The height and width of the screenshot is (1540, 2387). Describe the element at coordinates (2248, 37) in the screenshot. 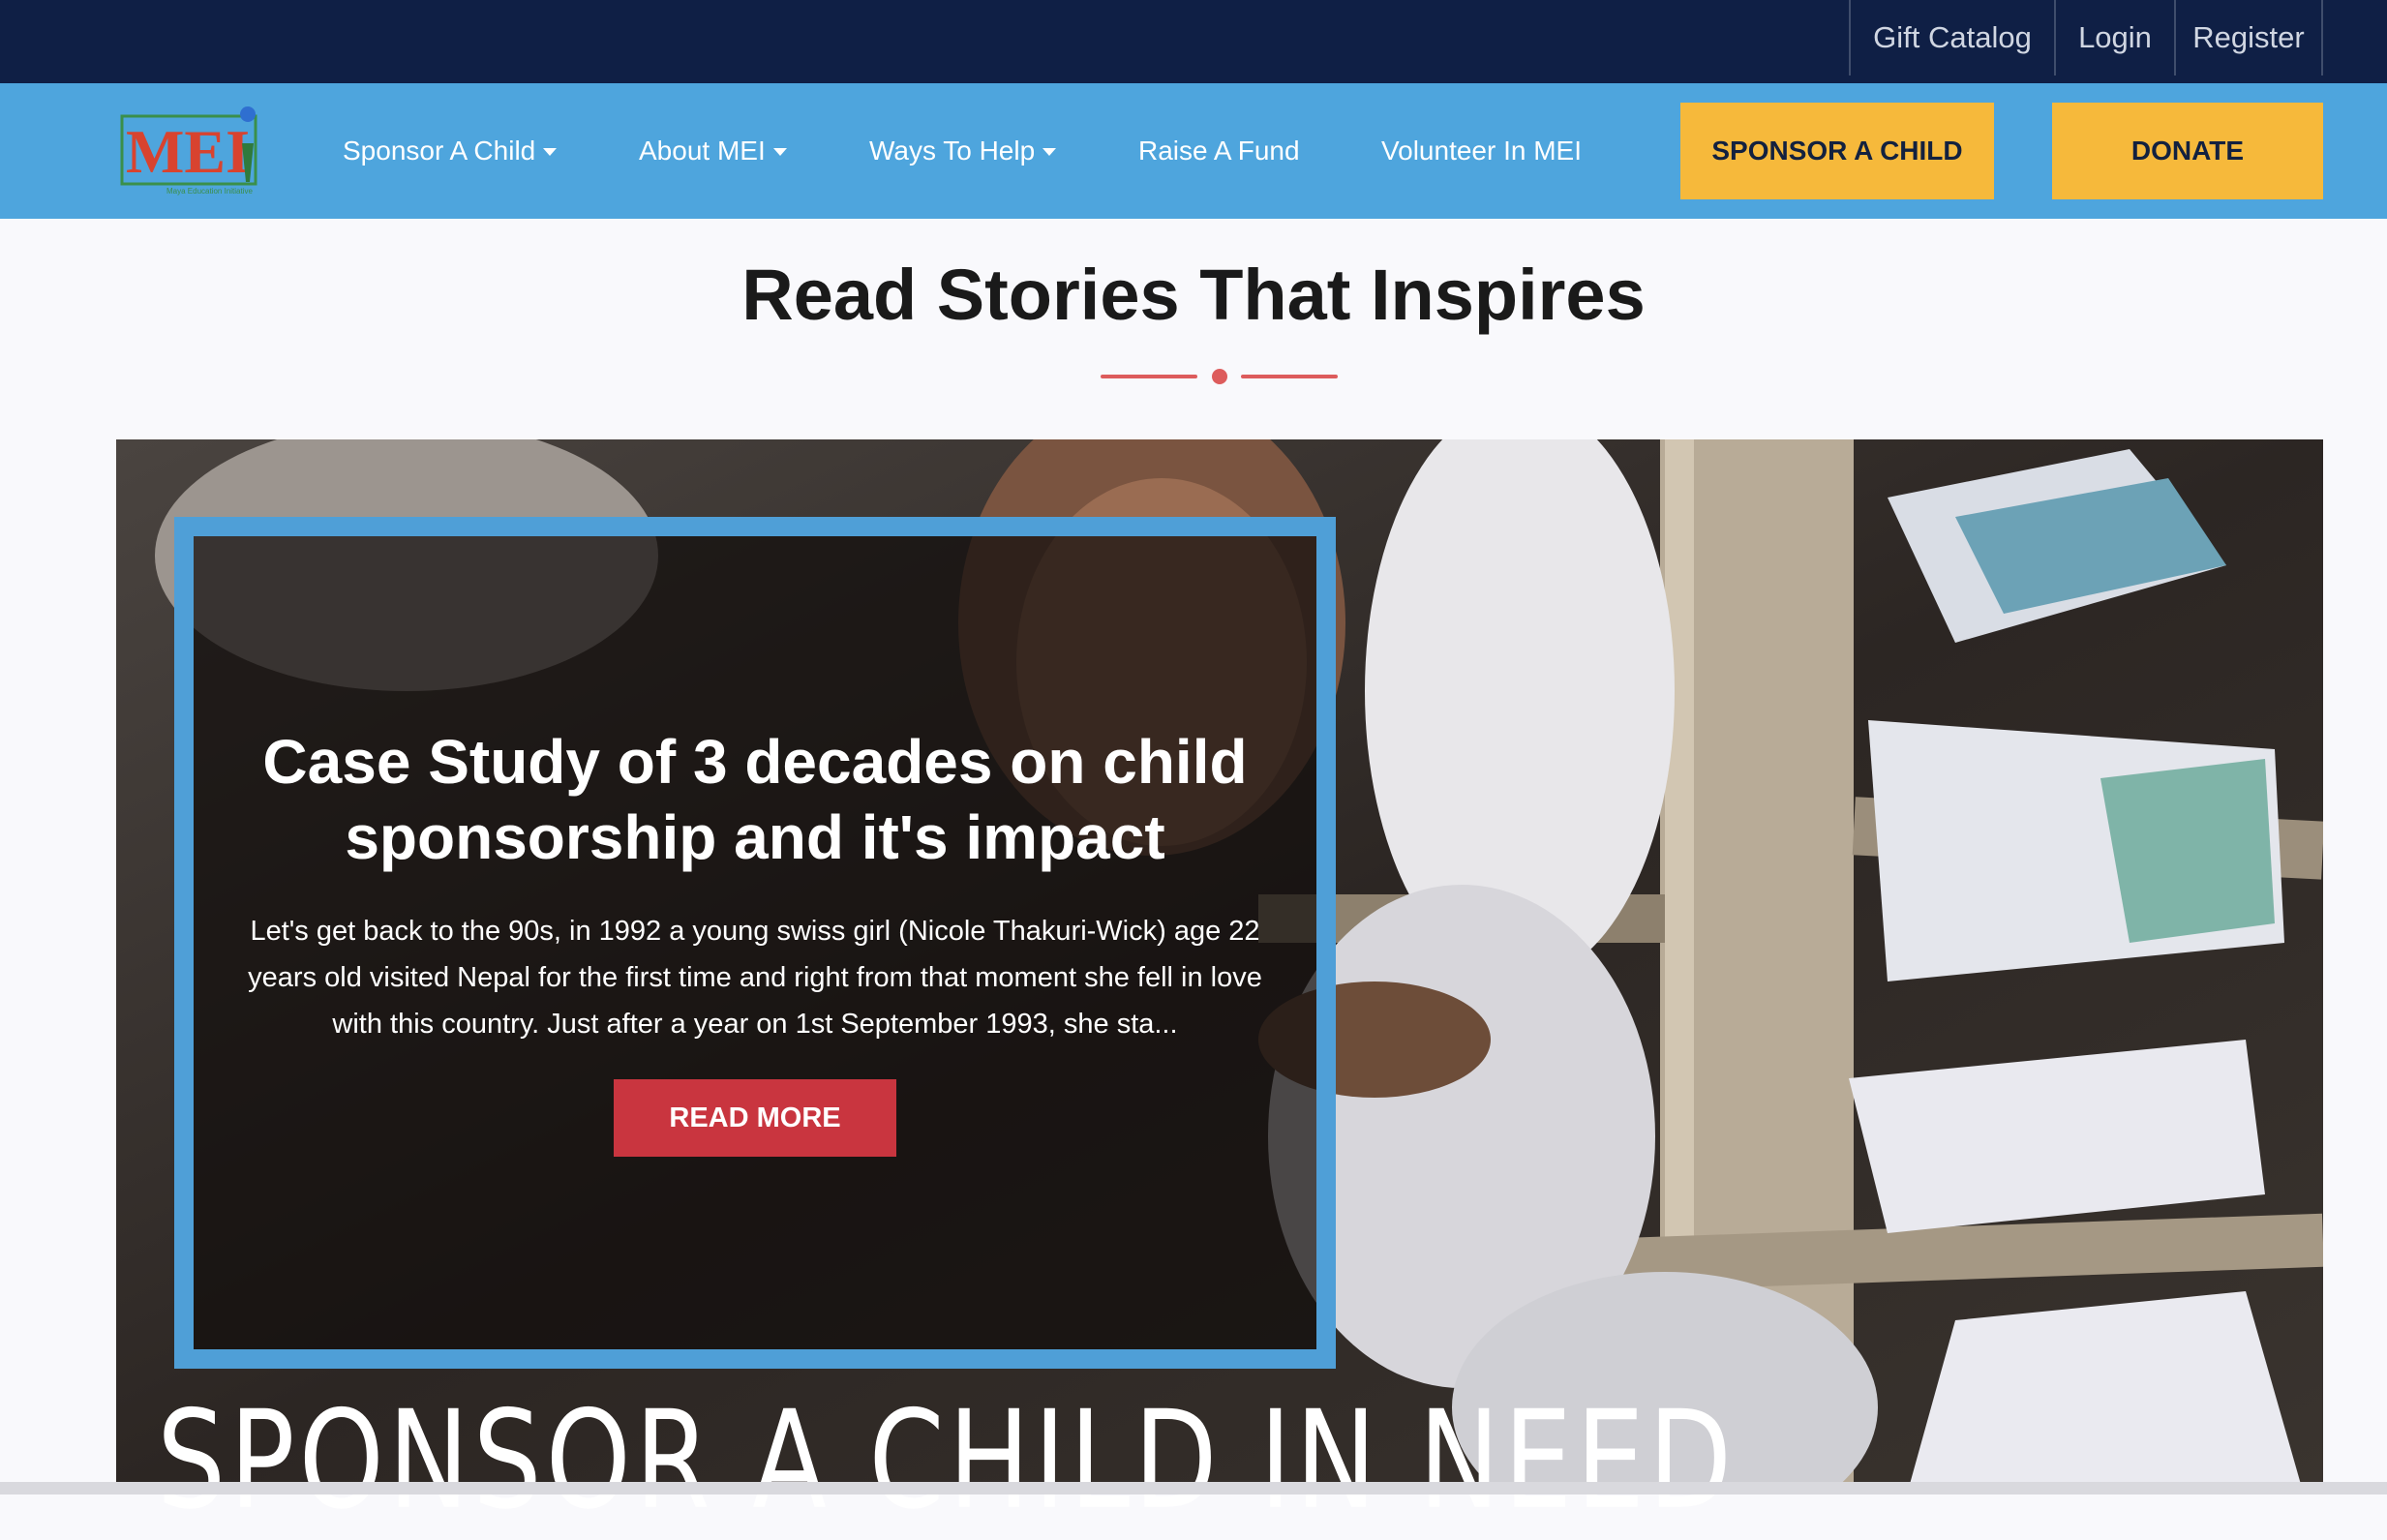

I see `register-link: Register` at that location.